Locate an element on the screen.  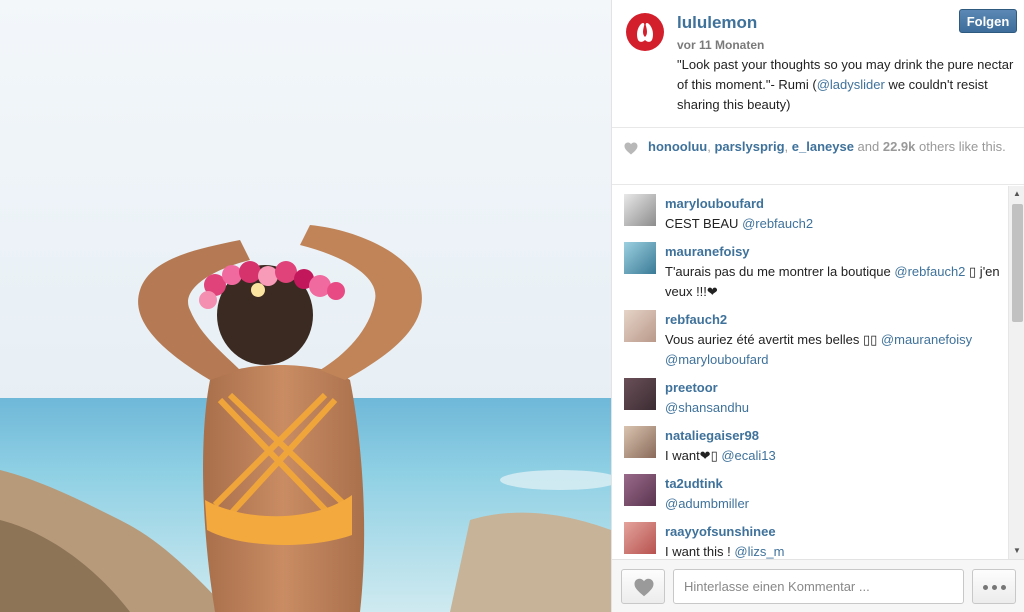
comment-username: marylouboufard is located at coordinates (714, 203).